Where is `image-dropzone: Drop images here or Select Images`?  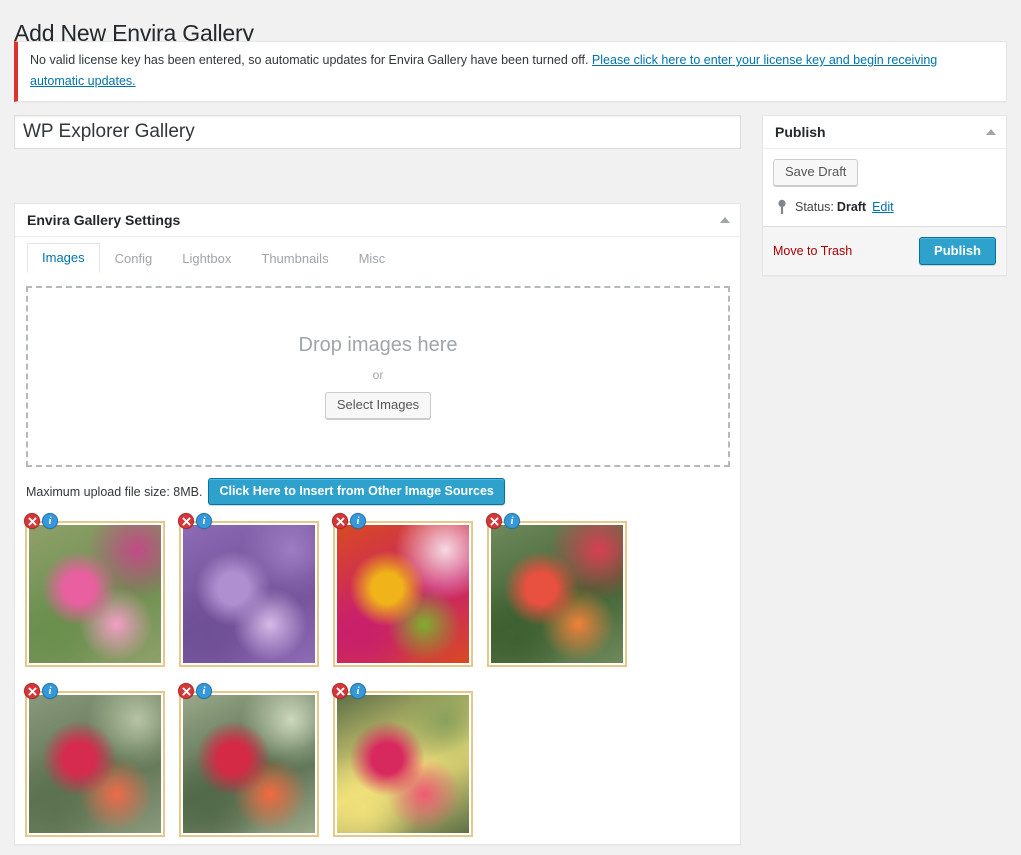 image-dropzone: Drop images here or Select Images is located at coordinates (378, 376).